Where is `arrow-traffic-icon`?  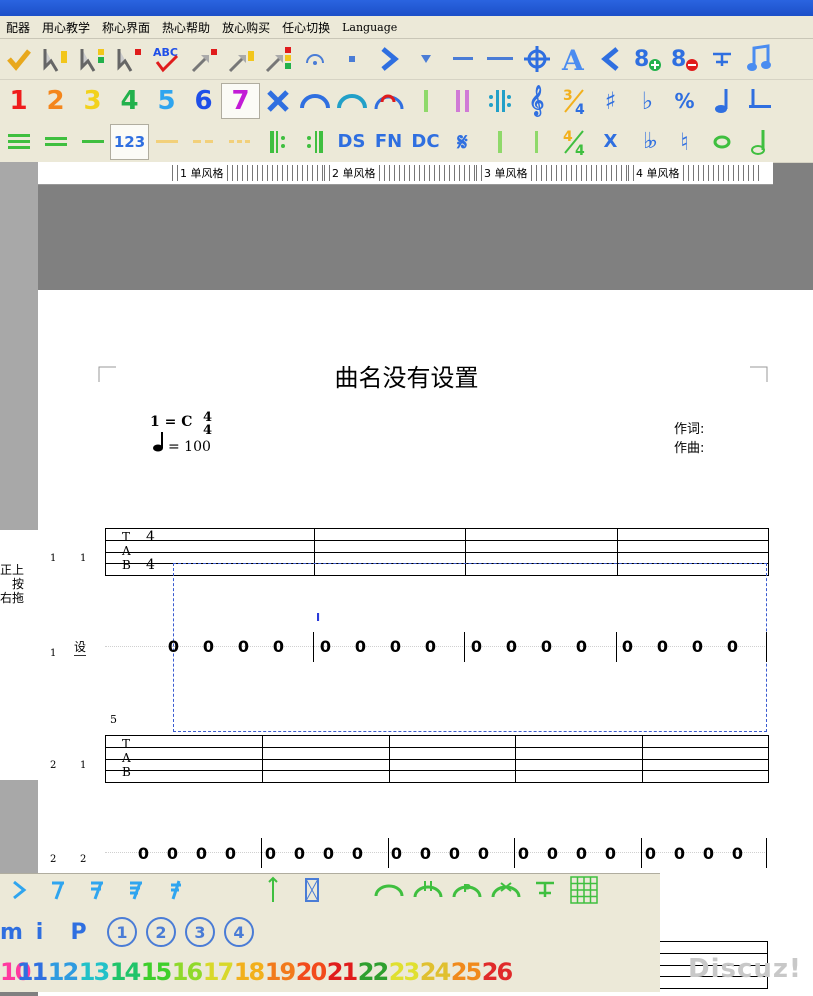 arrow-traffic-icon is located at coordinates (277, 59).